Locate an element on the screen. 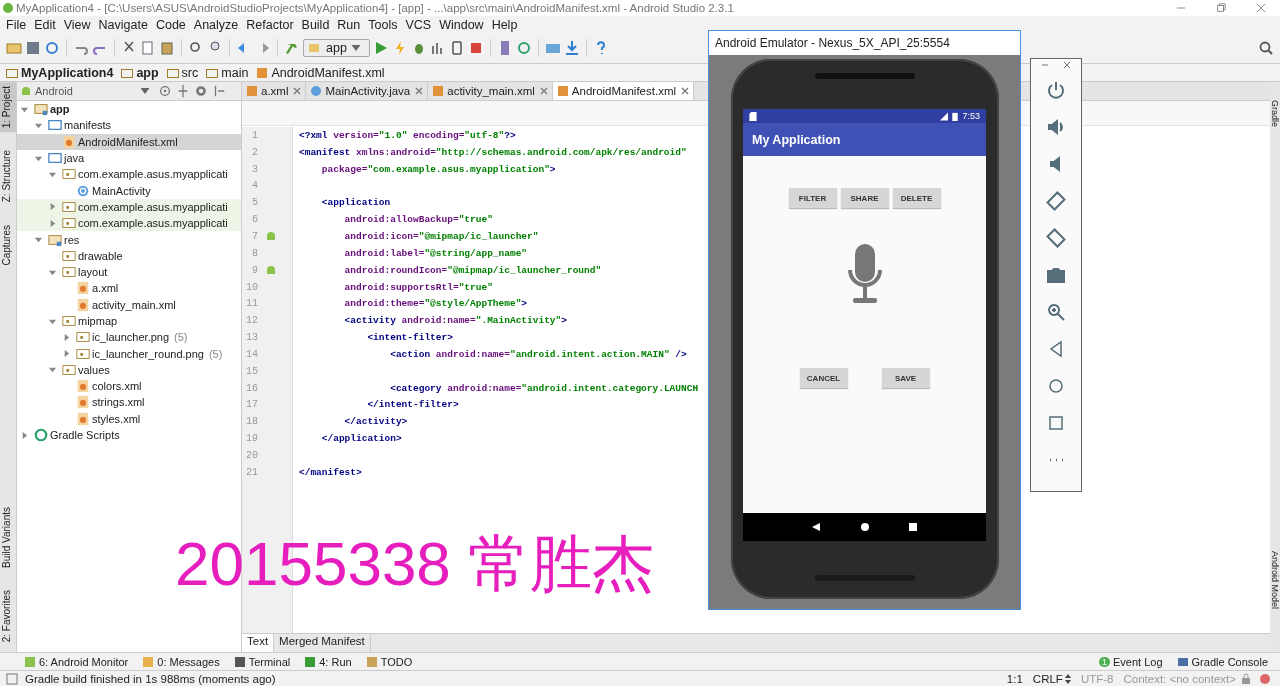  power-icon is located at coordinates (1056, 90).